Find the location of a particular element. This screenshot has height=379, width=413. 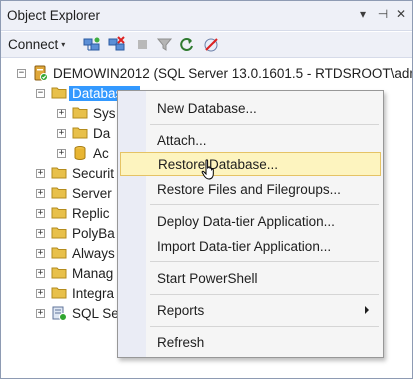

stop-icon is located at coordinates (142, 44).